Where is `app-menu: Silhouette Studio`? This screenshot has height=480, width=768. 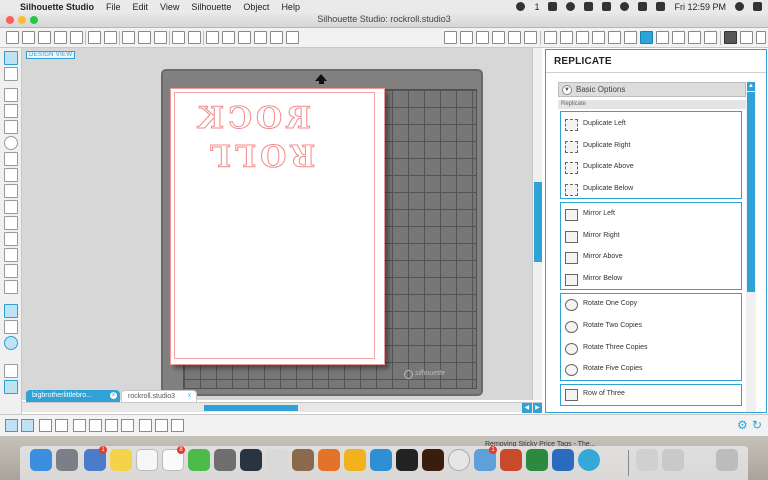 app-menu: Silhouette Studio is located at coordinates (57, 7).